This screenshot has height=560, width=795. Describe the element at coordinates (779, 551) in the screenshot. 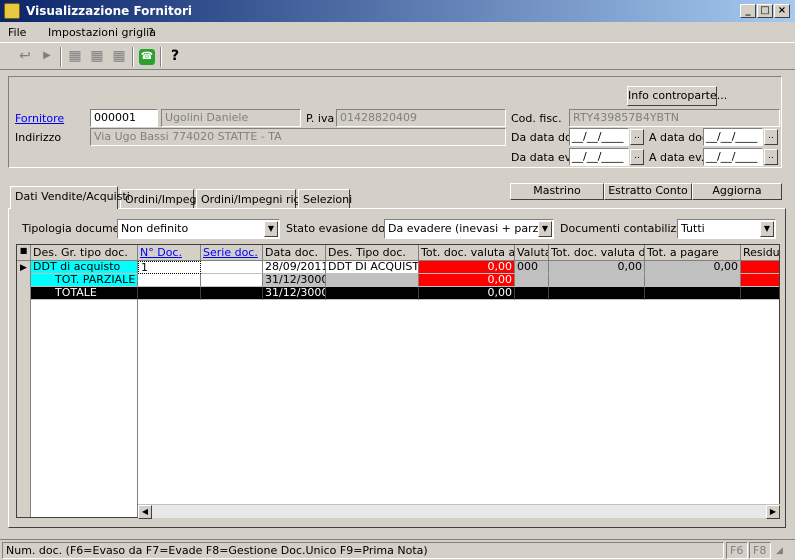

I see `resize-grip-icon: ◢` at that location.